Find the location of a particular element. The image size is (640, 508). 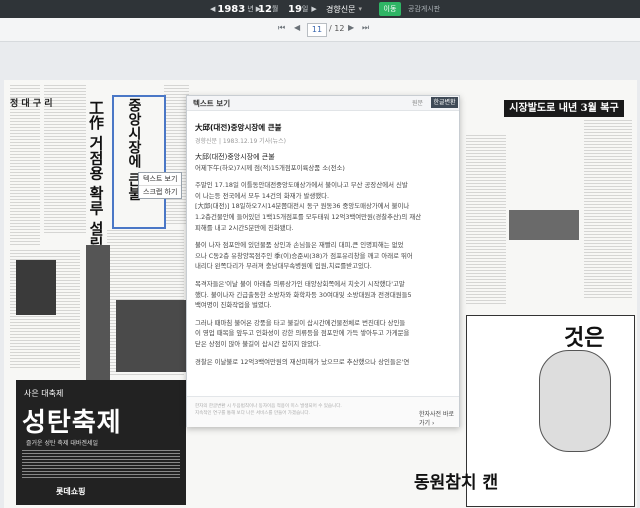

article-line: 大邱(대전)중앙시장에 큰불 is located at coordinates (235, 157).